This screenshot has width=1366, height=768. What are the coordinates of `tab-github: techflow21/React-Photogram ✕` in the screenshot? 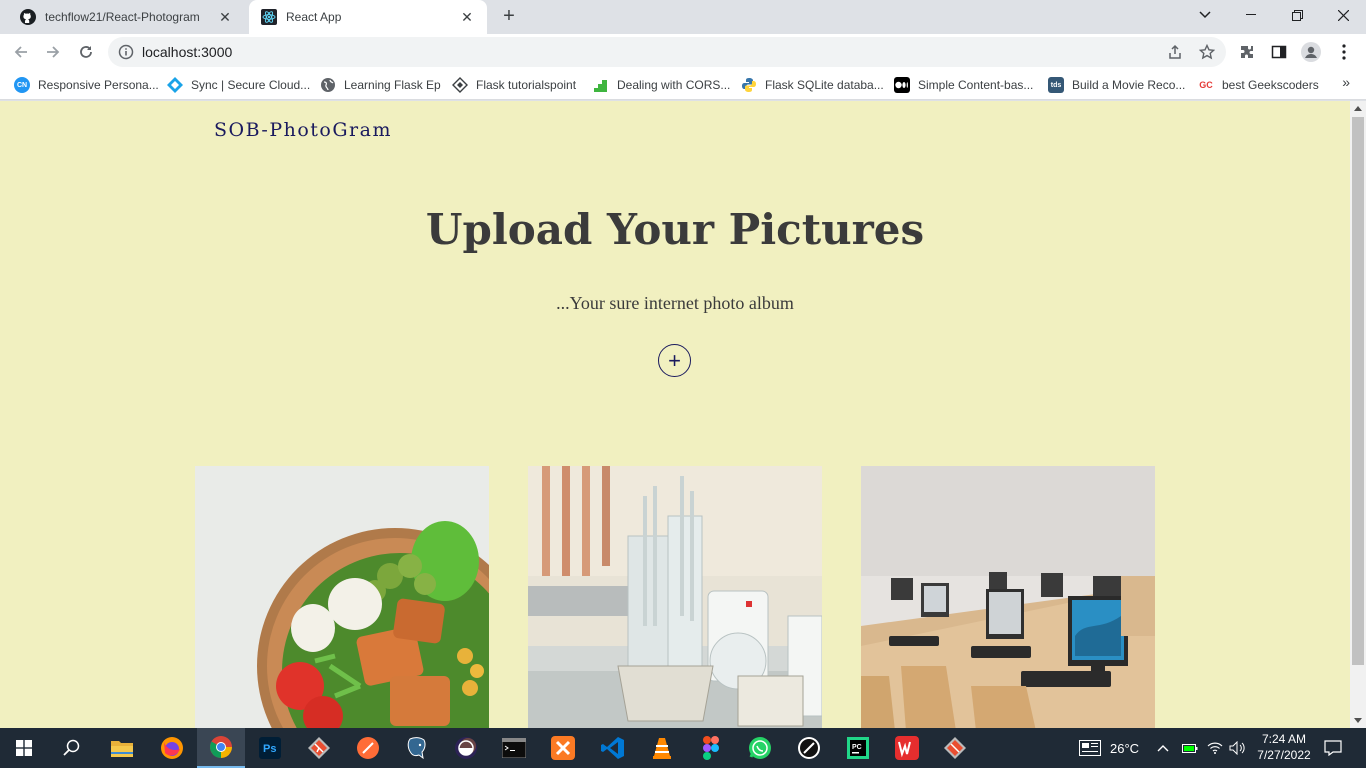 It's located at (126, 17).